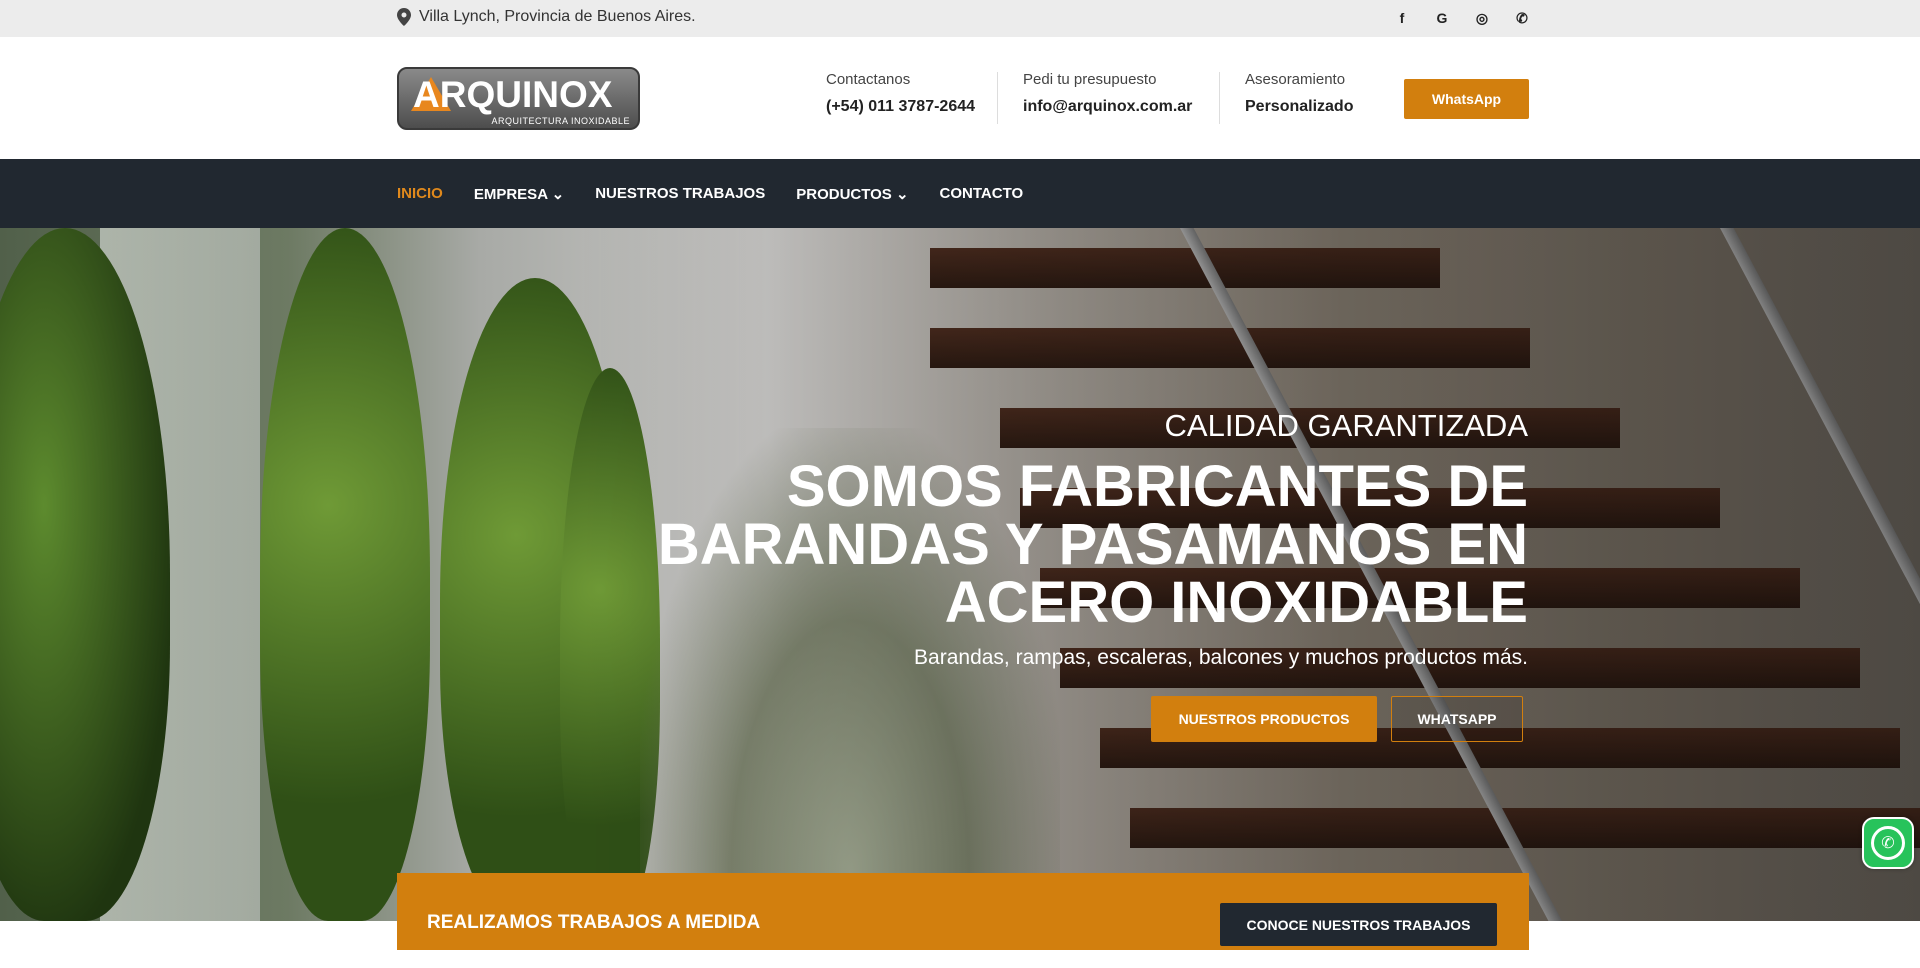 This screenshot has height=968, width=1920. What do you see at coordinates (420, 193) in the screenshot?
I see `nav-item-inicio: INICIO` at bounding box center [420, 193].